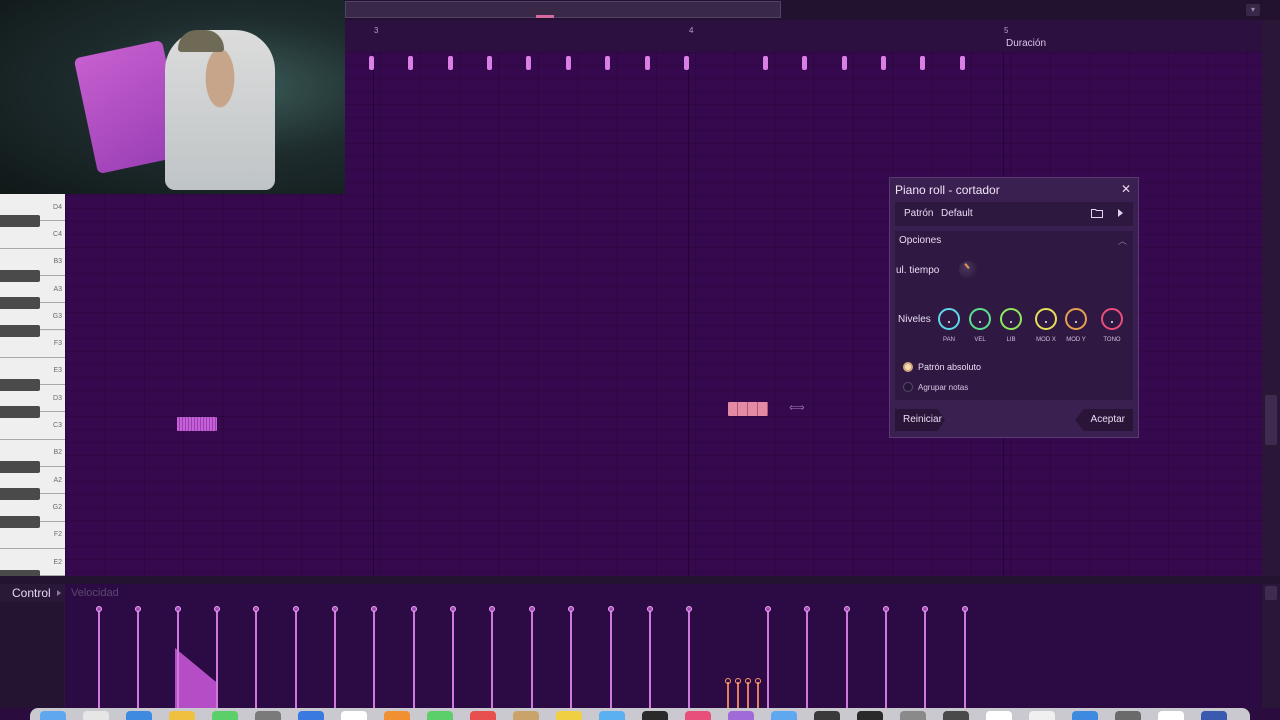 The height and width of the screenshot is (720, 1280). Describe the element at coordinates (1112, 319) in the screenshot. I see `level-knob-tono` at that location.